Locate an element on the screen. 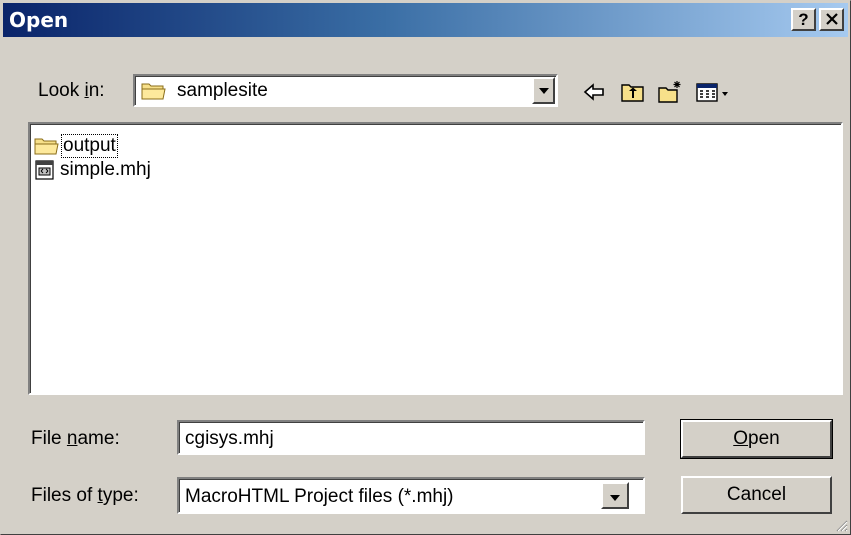 Image resolution: width=851 pixels, height=535 pixels. title-bar: Open ? is located at coordinates (425, 20).